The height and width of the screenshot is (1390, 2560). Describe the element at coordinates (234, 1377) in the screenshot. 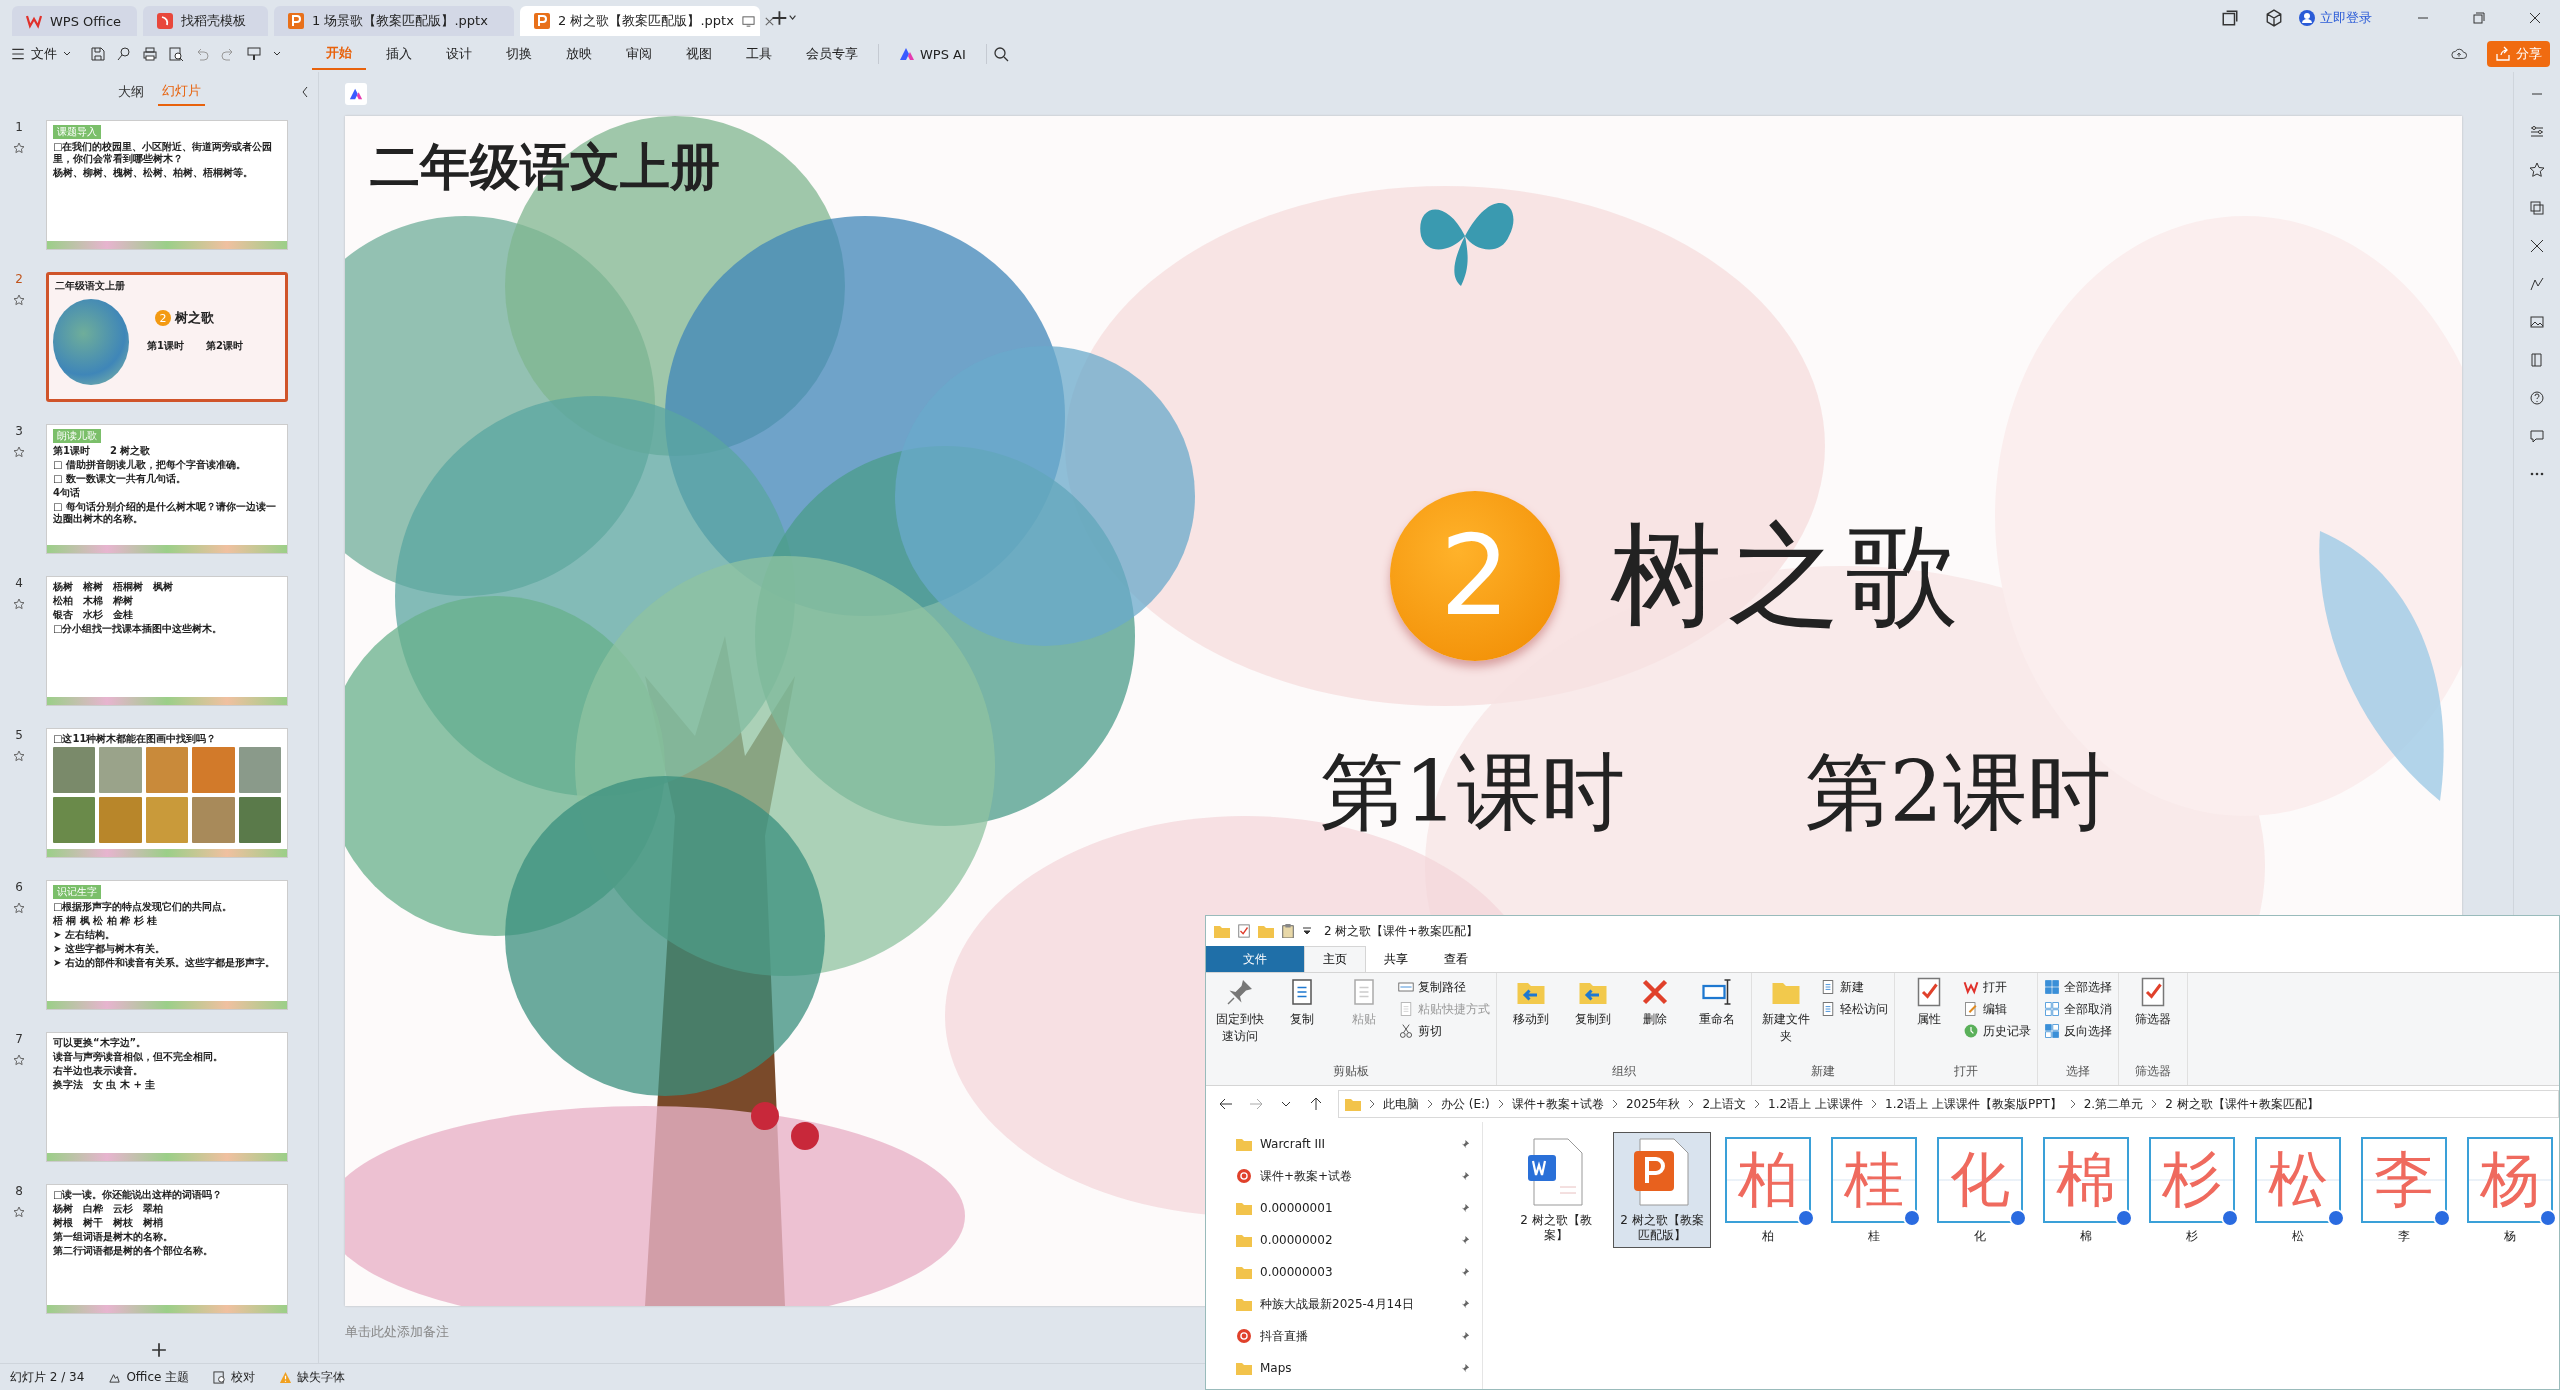

I see `proofread-button: 校对` at that location.